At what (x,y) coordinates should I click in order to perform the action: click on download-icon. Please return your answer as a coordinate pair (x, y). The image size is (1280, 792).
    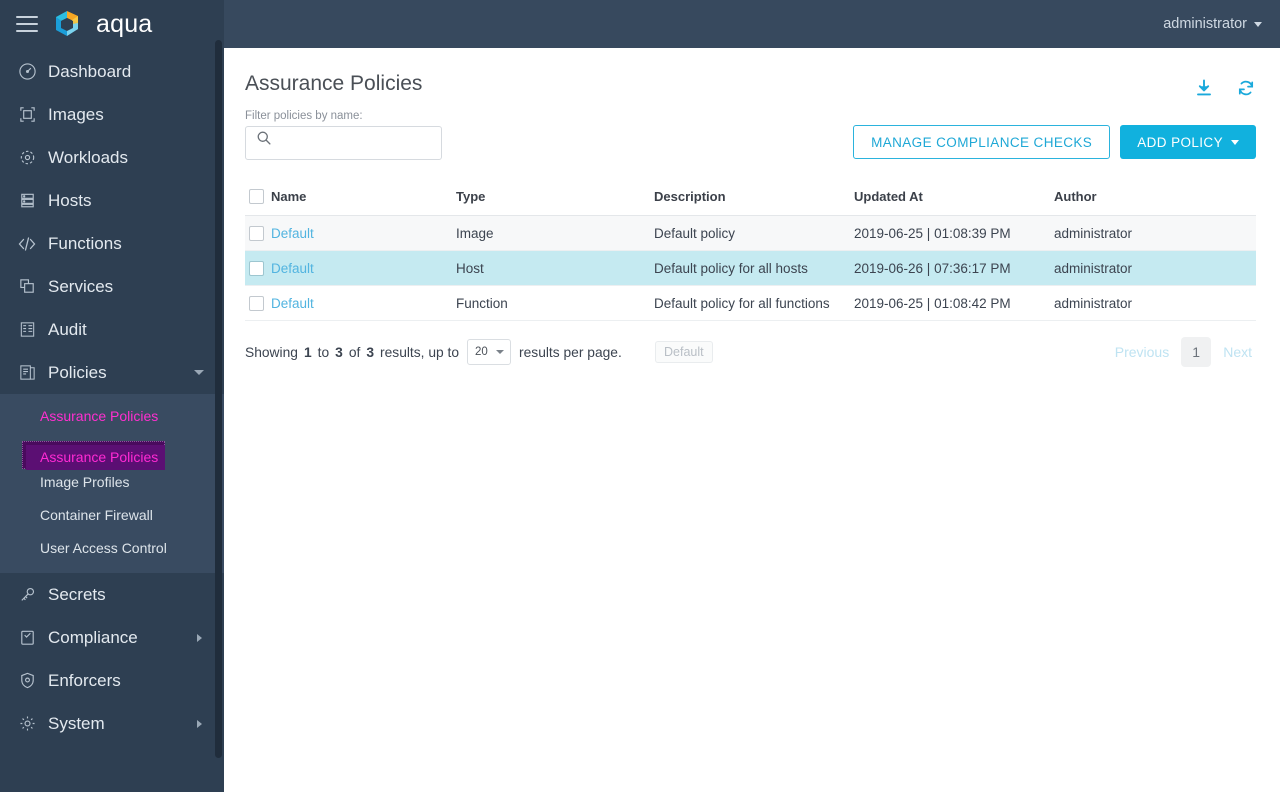
    Looking at the image, I should click on (1204, 88).